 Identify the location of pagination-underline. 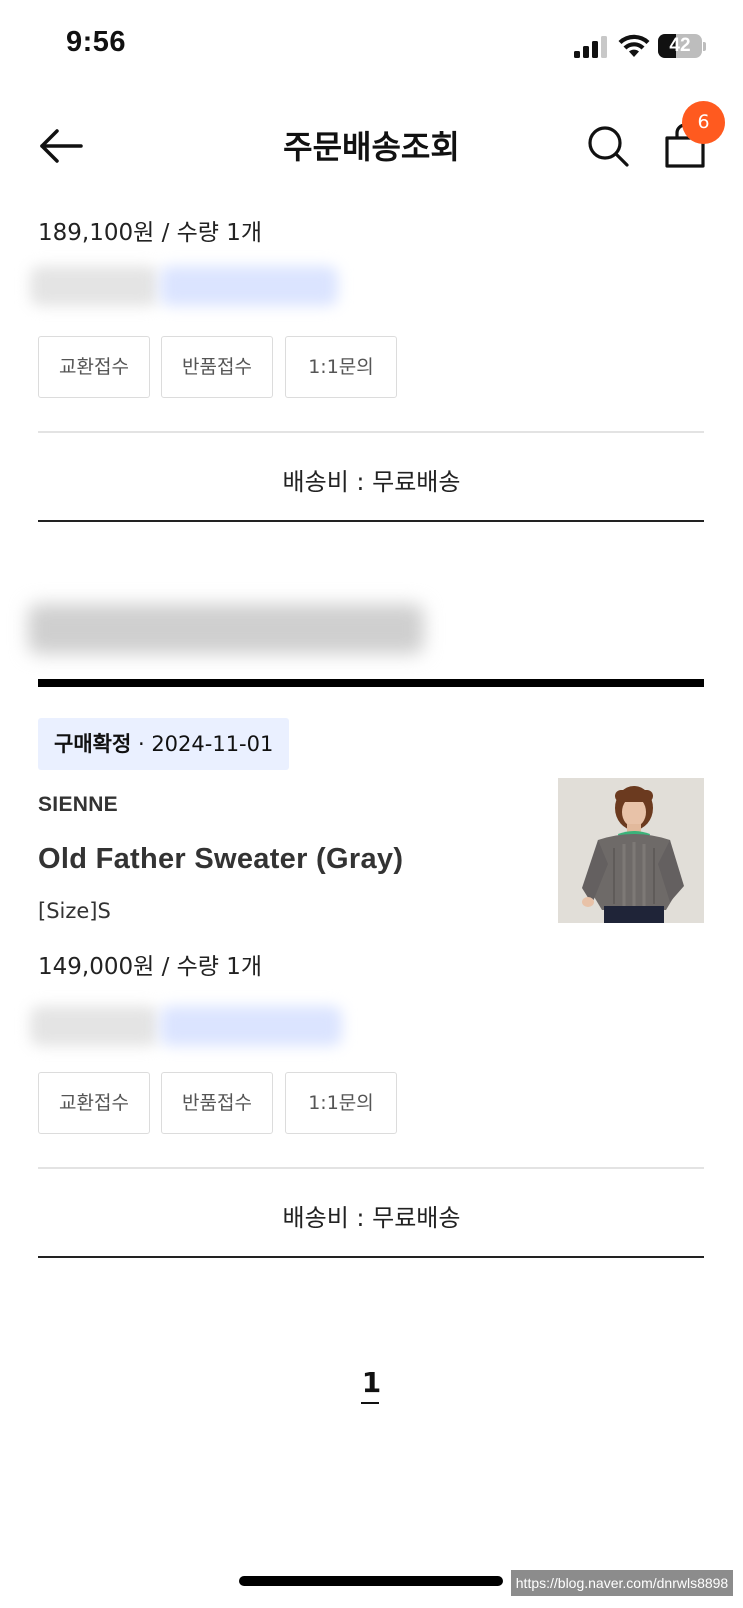
(370, 1403).